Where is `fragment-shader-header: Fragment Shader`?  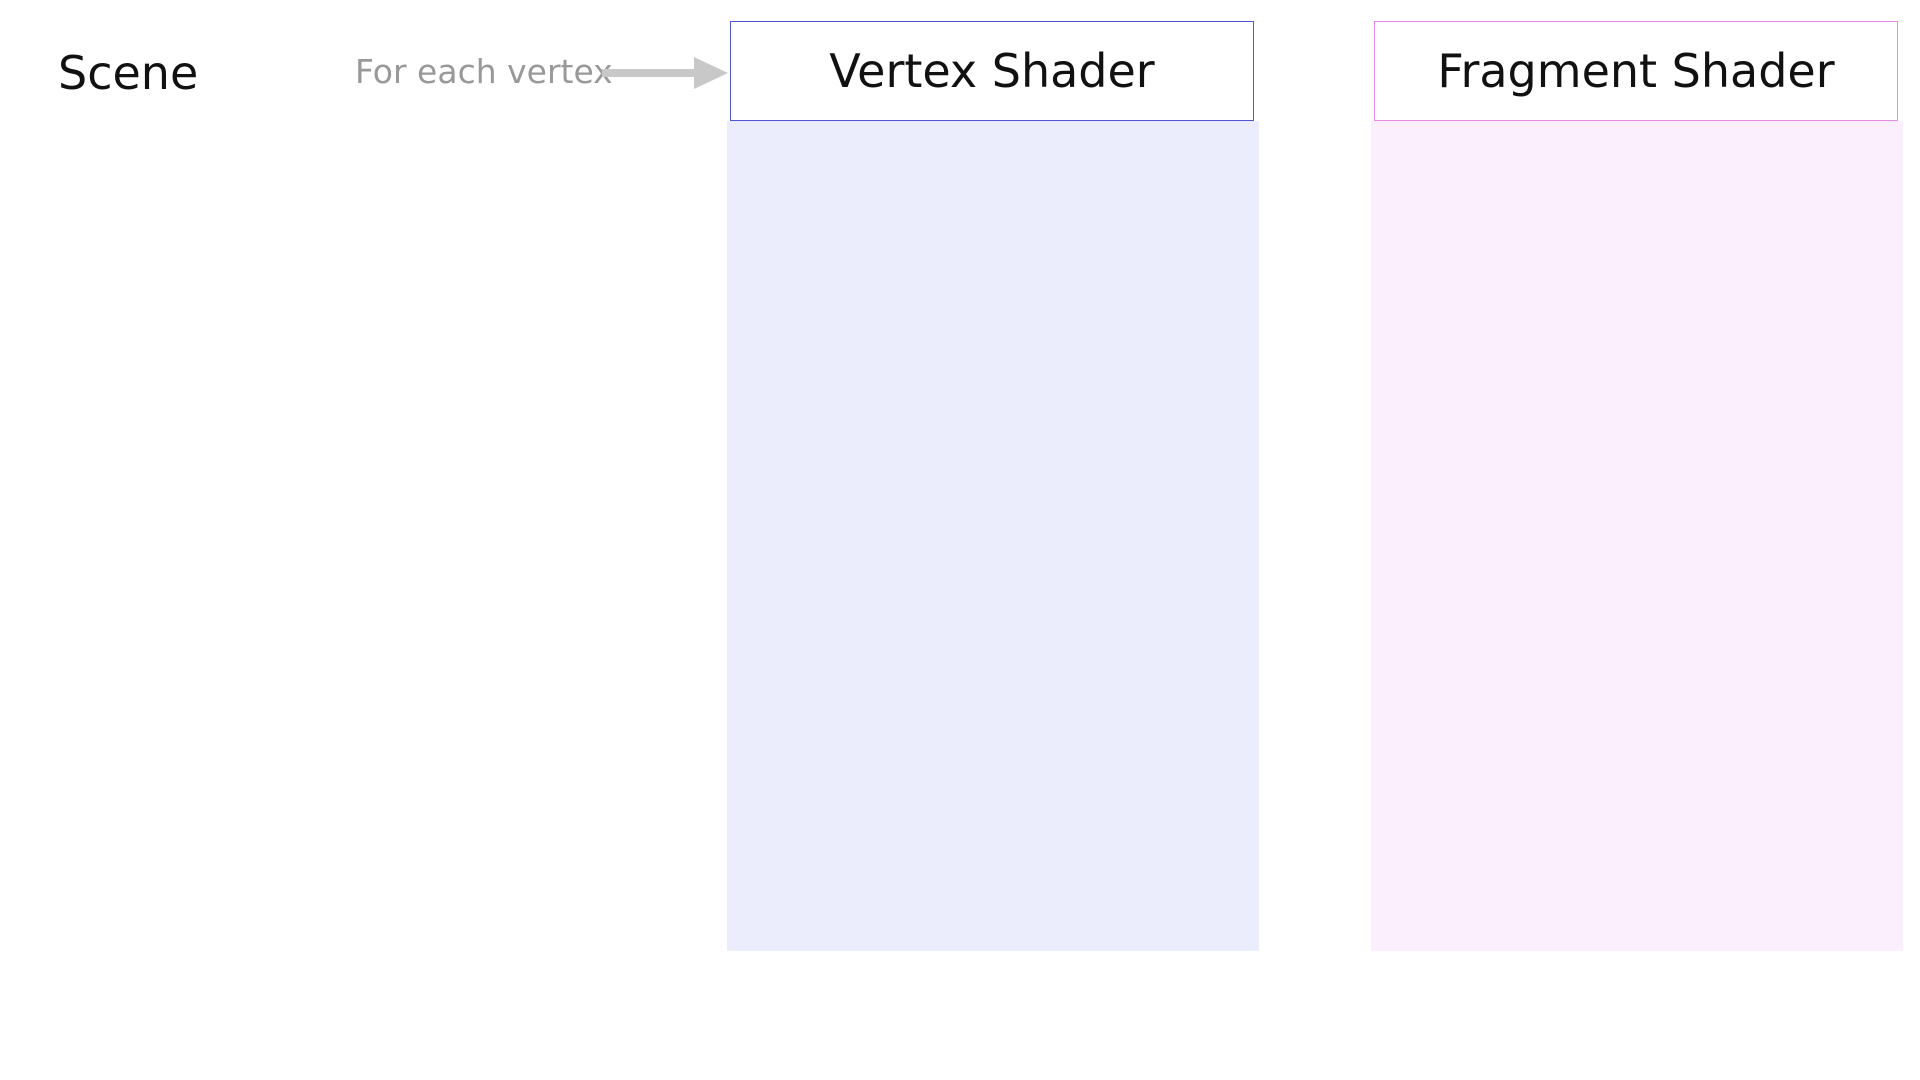 fragment-shader-header: Fragment Shader is located at coordinates (1636, 71).